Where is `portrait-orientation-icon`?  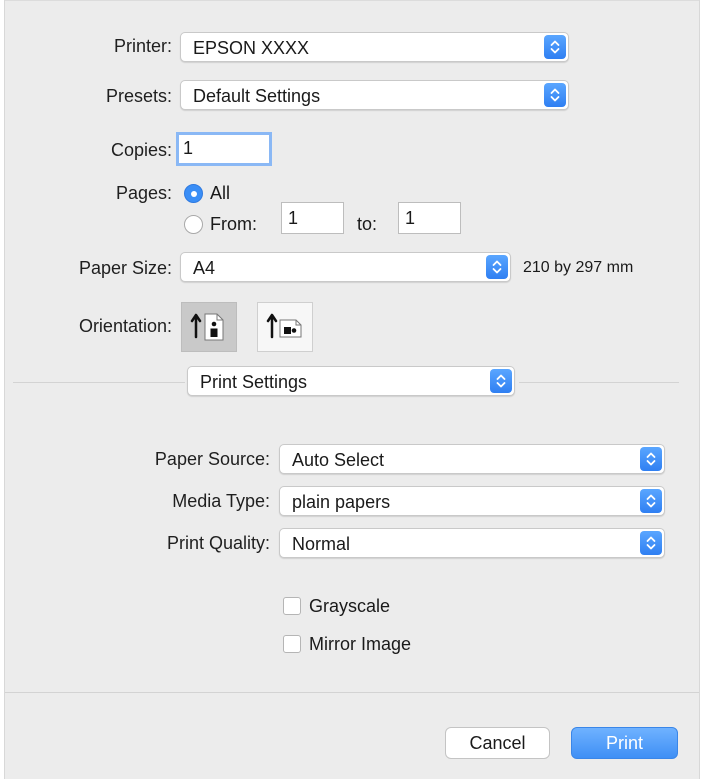
portrait-orientation-icon is located at coordinates (207, 327).